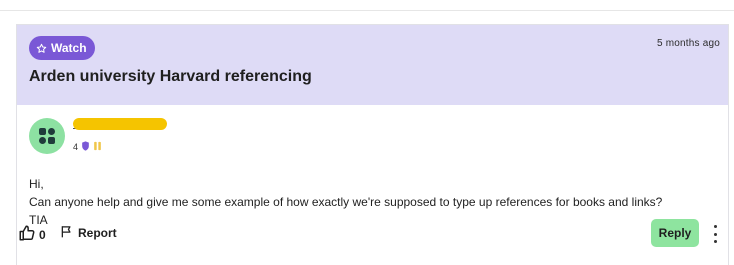 The width and height of the screenshot is (734, 265). I want to click on post-title: Arden university Harvard referencing, so click(170, 76).